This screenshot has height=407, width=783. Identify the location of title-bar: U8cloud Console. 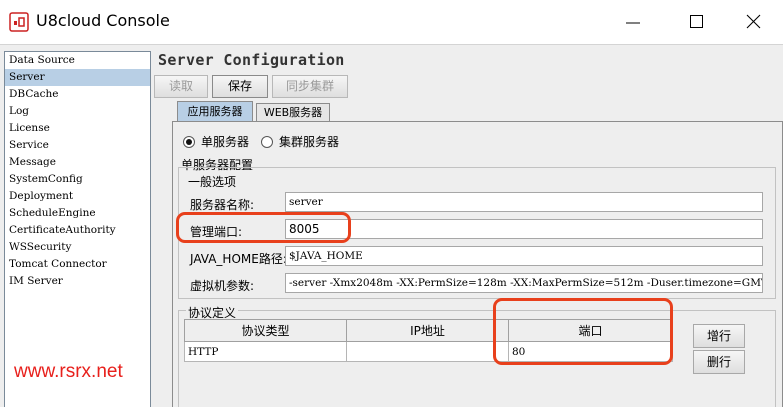
(391, 22).